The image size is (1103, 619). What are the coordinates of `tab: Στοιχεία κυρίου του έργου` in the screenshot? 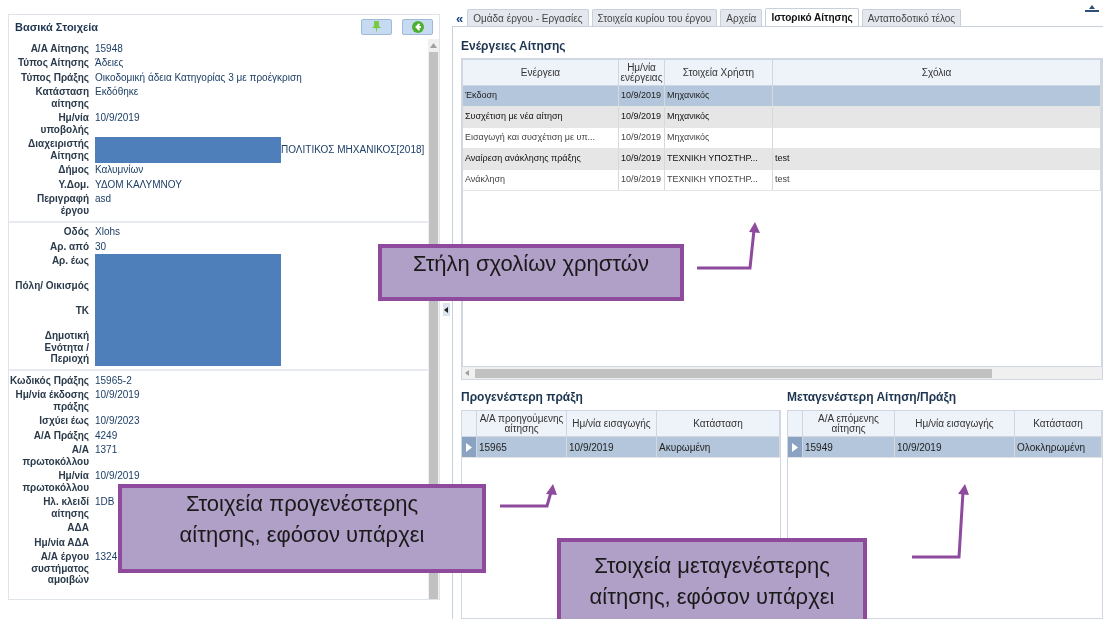 It's located at (654, 17).